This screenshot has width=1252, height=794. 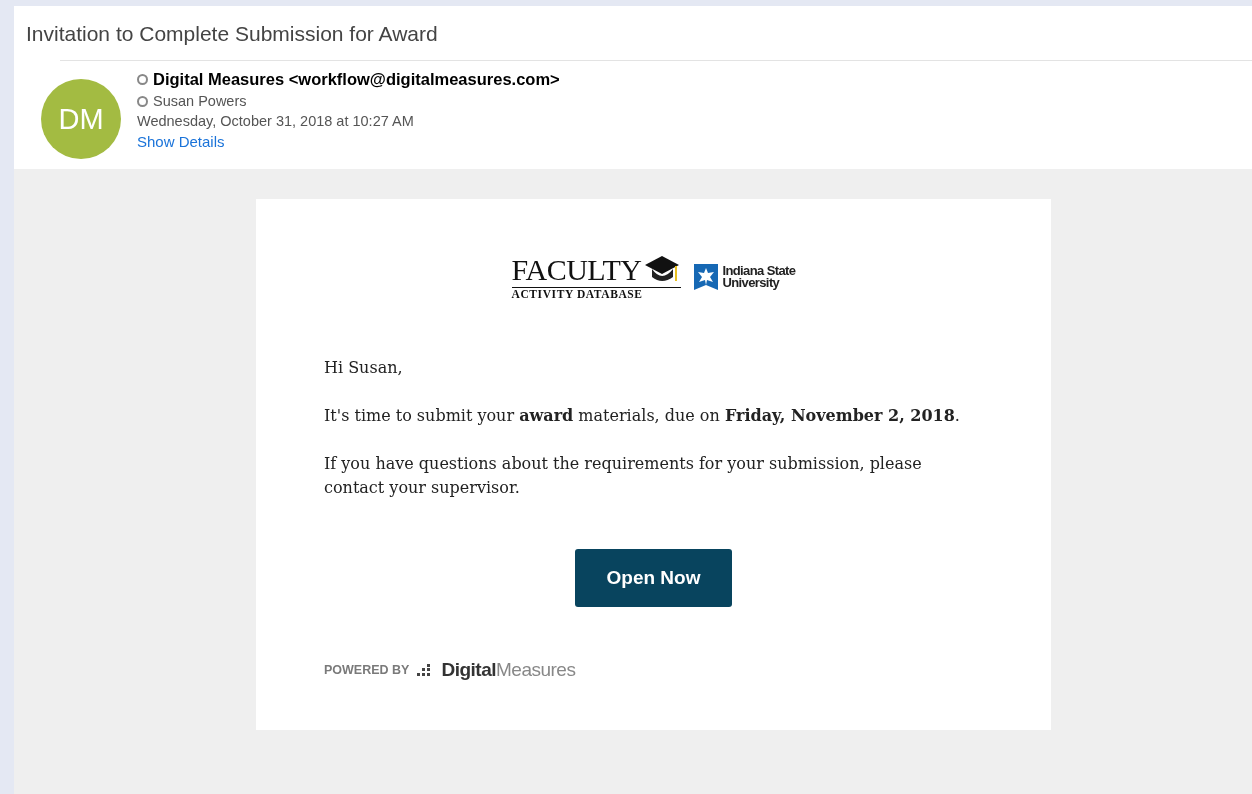 I want to click on sender-avatar: DM, so click(x=81, y=119).